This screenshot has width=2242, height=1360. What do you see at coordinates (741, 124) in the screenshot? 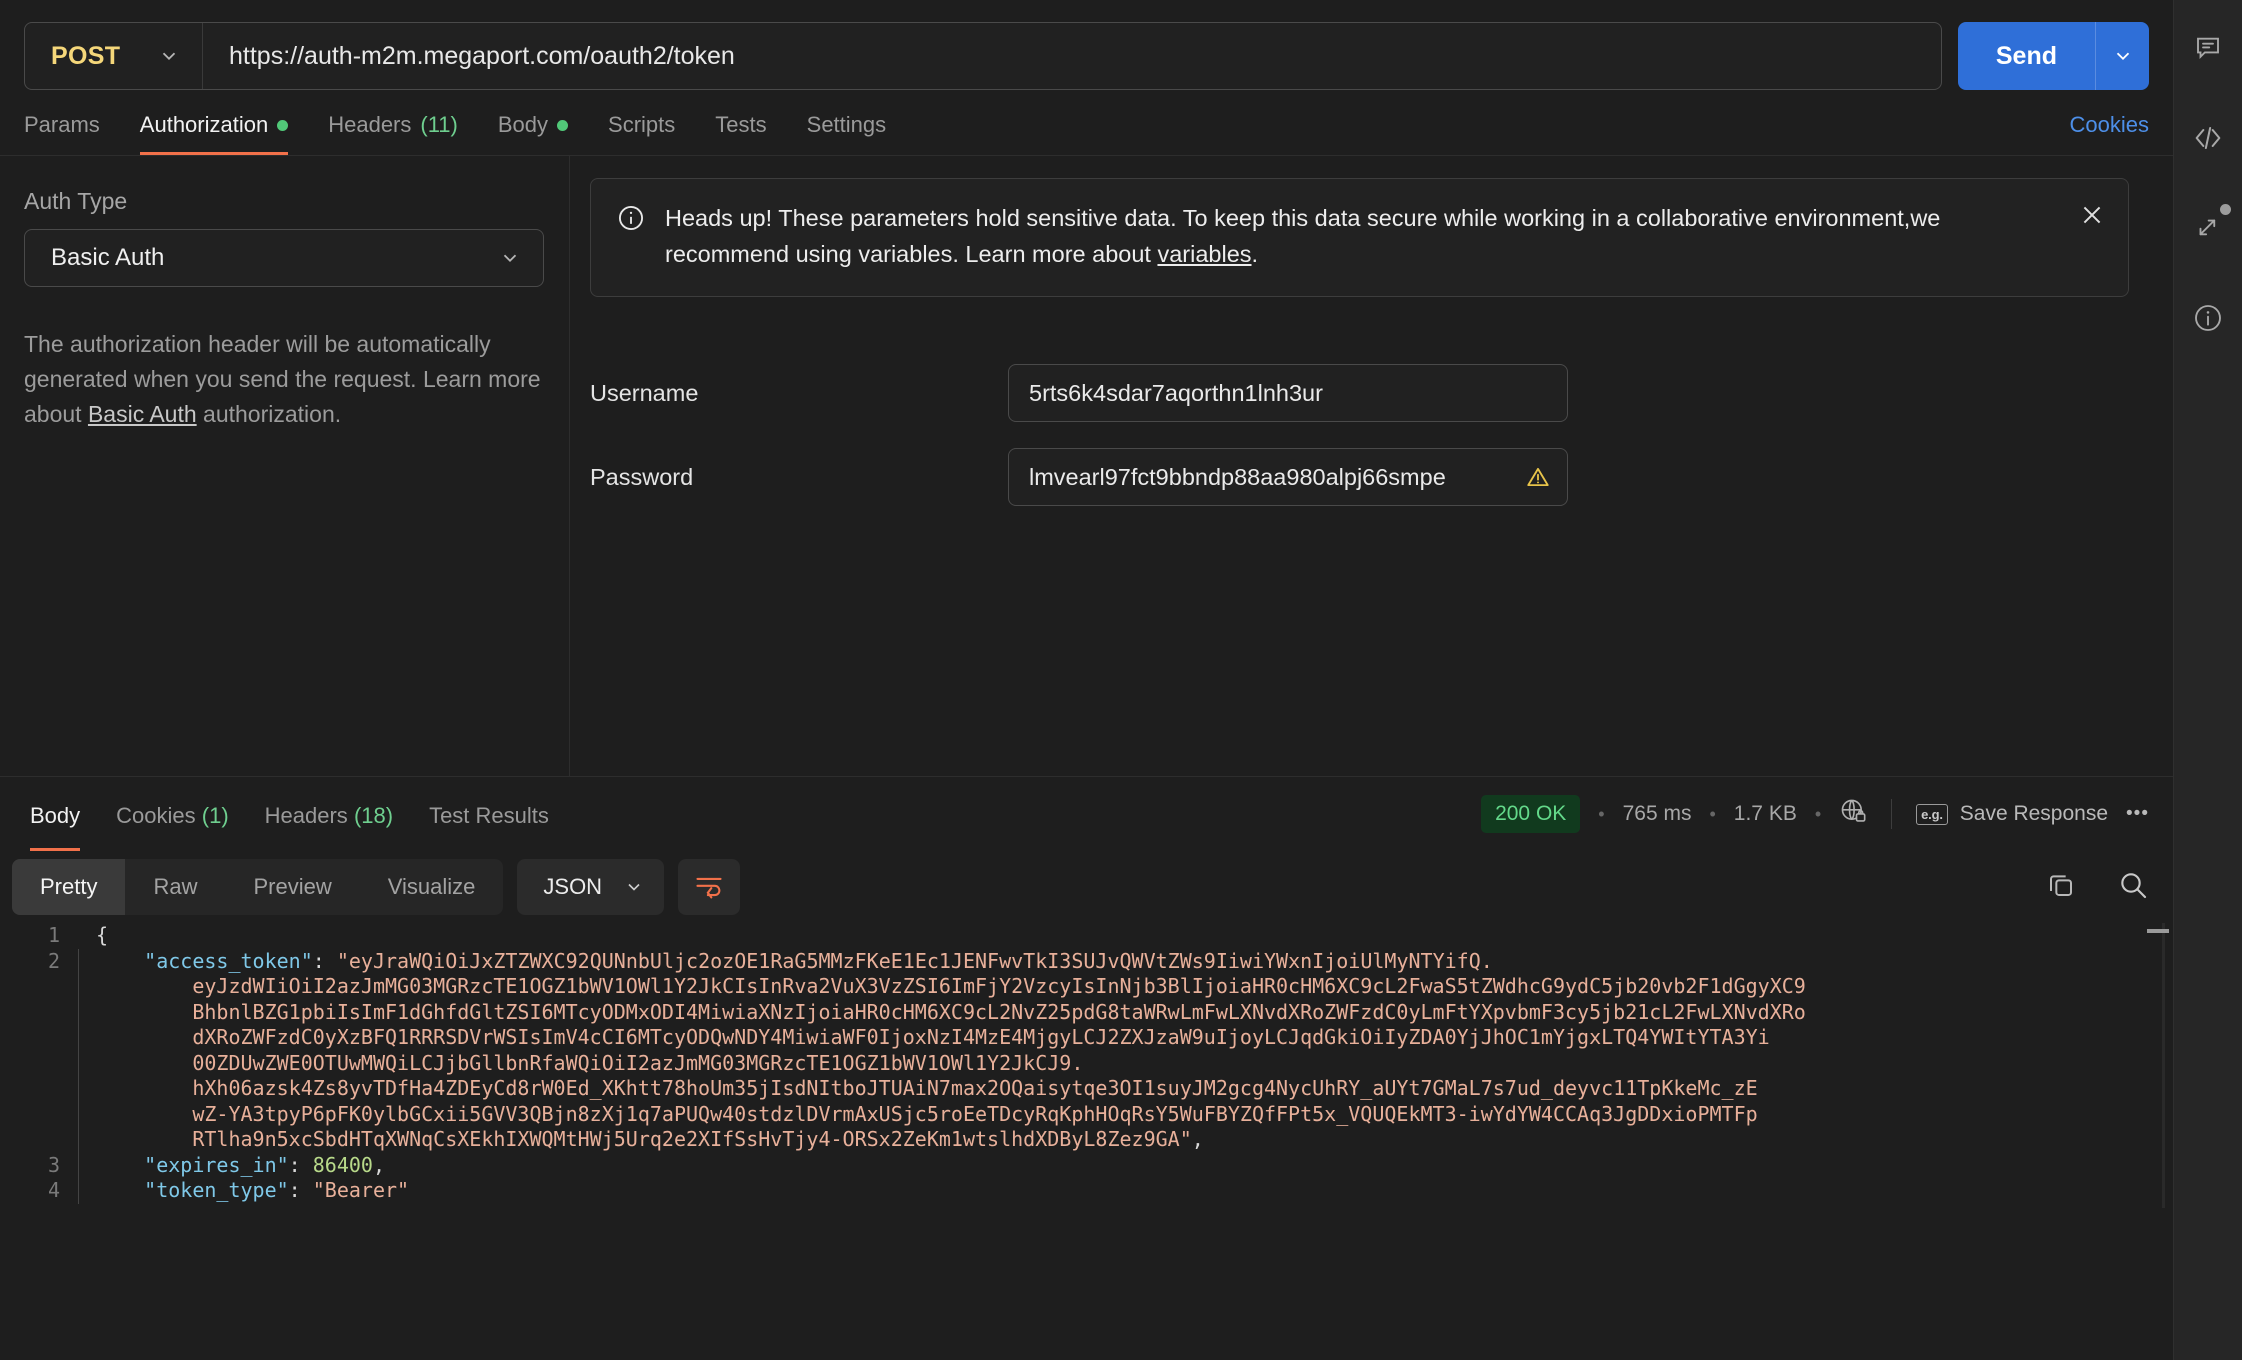
I see `tab-tests-label: Tests` at bounding box center [741, 124].